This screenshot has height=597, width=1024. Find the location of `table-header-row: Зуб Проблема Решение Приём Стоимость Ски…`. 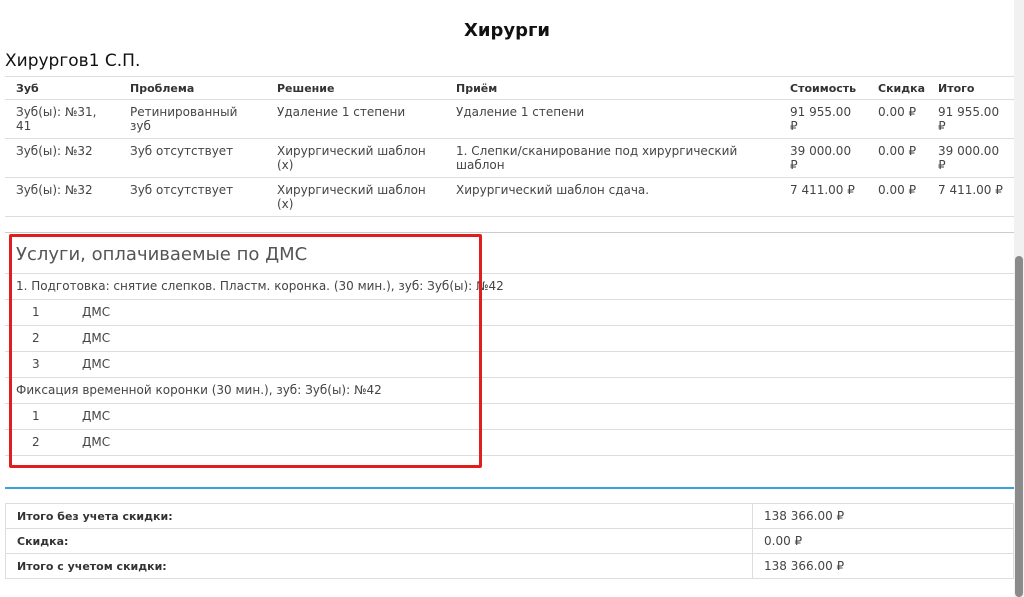

table-header-row: Зуб Проблема Решение Приём Стоимость Ски… is located at coordinates (509, 88).